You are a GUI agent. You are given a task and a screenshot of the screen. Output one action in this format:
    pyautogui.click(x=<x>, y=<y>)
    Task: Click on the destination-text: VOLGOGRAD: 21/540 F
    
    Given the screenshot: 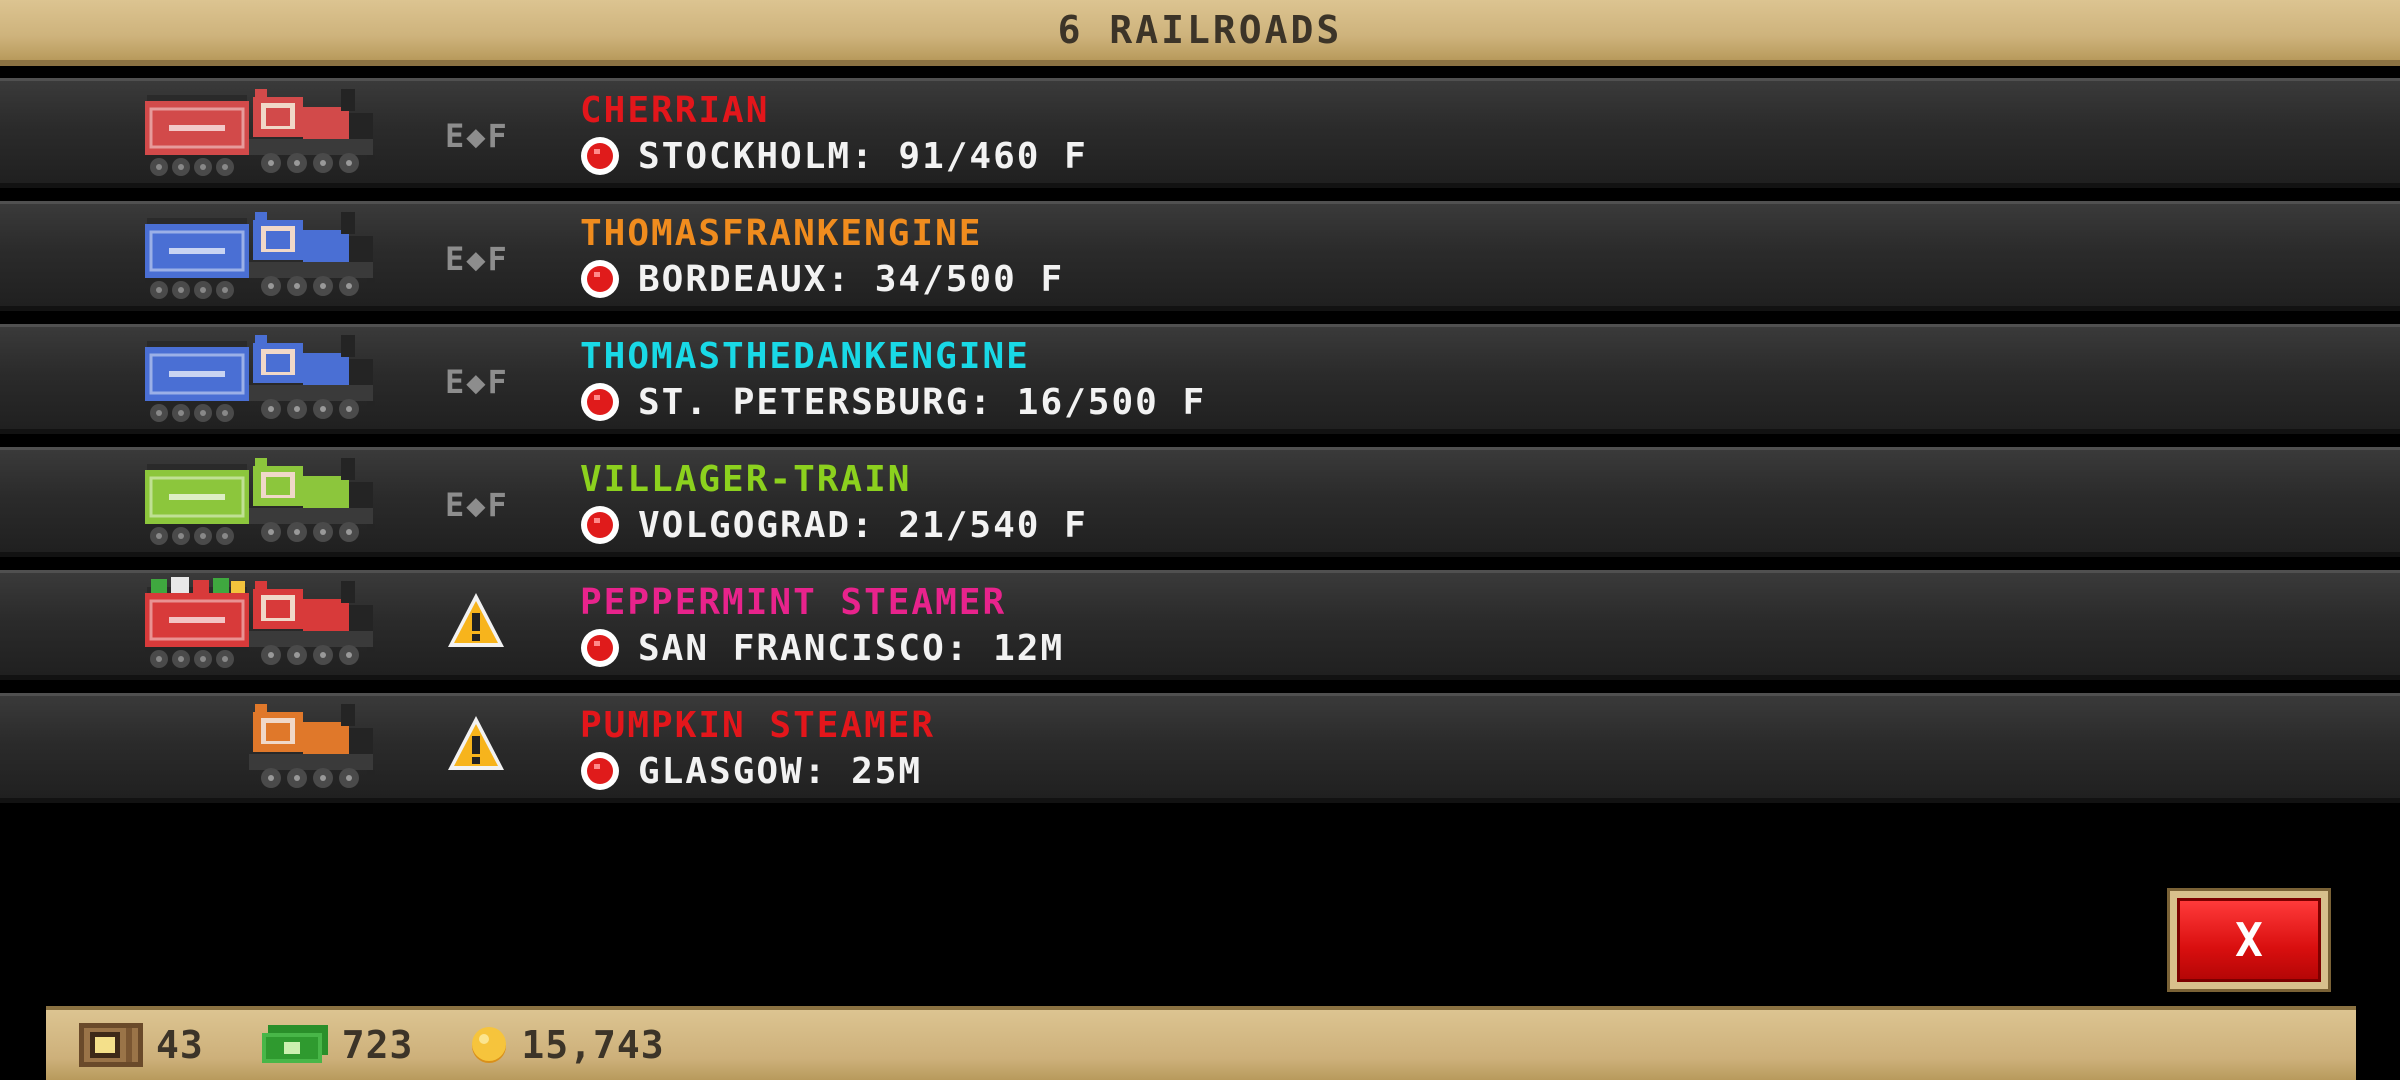 What is the action you would take?
    pyautogui.click(x=863, y=525)
    